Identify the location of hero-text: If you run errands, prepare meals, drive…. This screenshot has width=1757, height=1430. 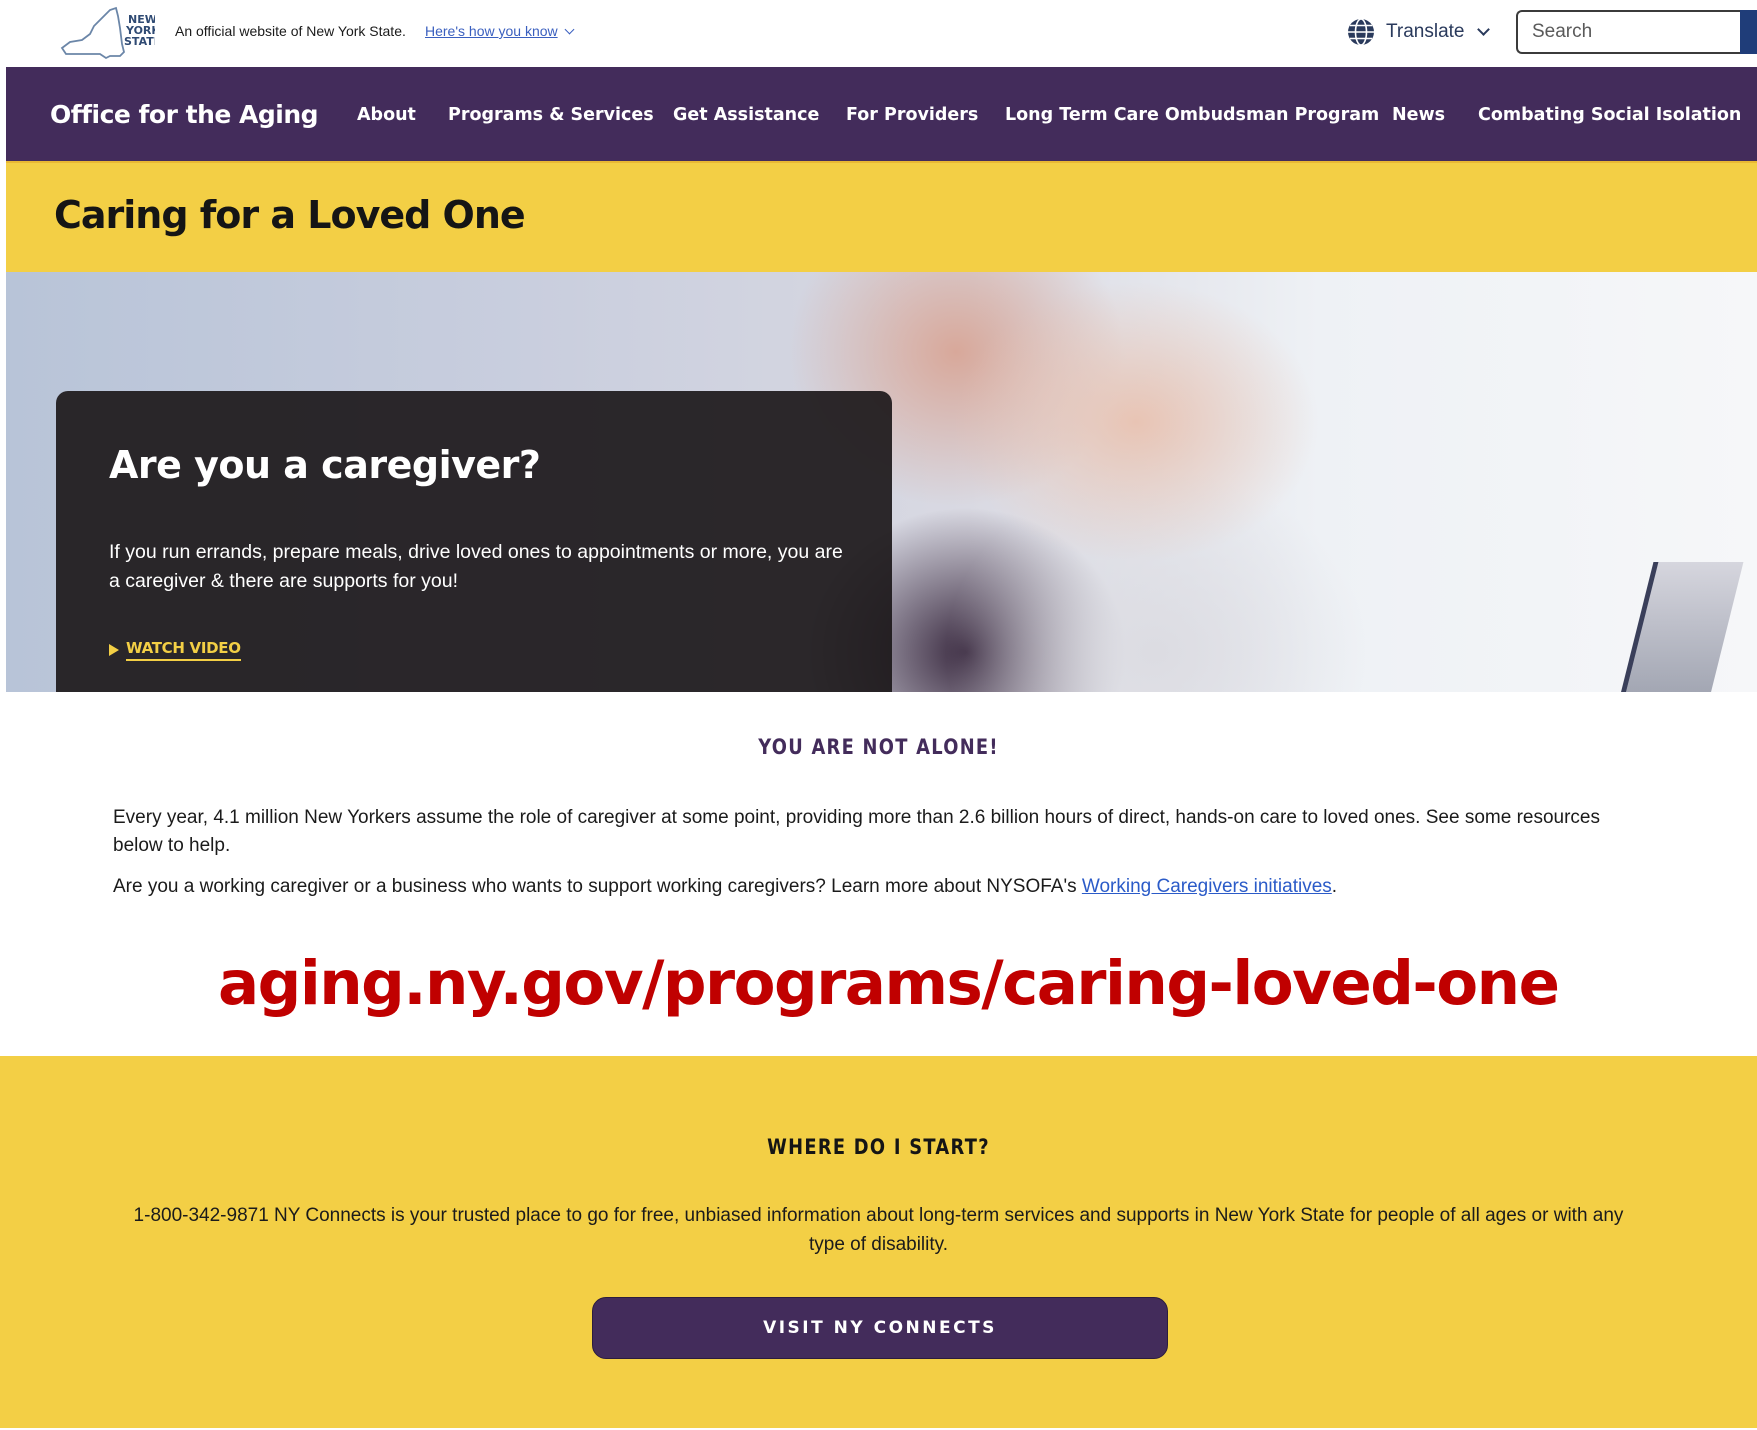
(476, 566).